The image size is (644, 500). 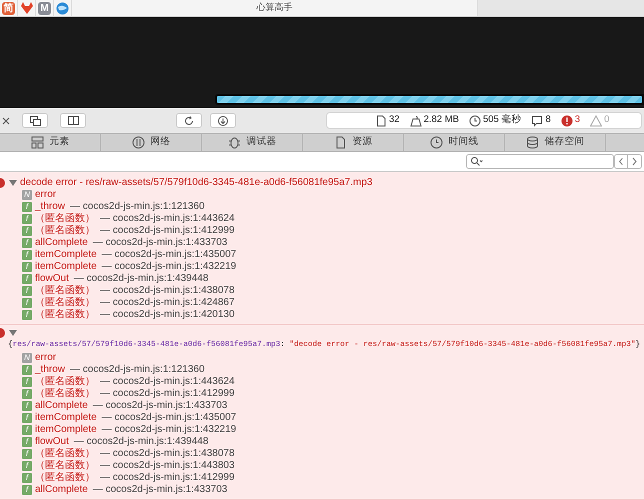 I want to click on error-message: decode error - res/raw-assets/57/579f10d6-3345-481e-a0d6-f56081fe95a7.mp3, so click(x=196, y=182).